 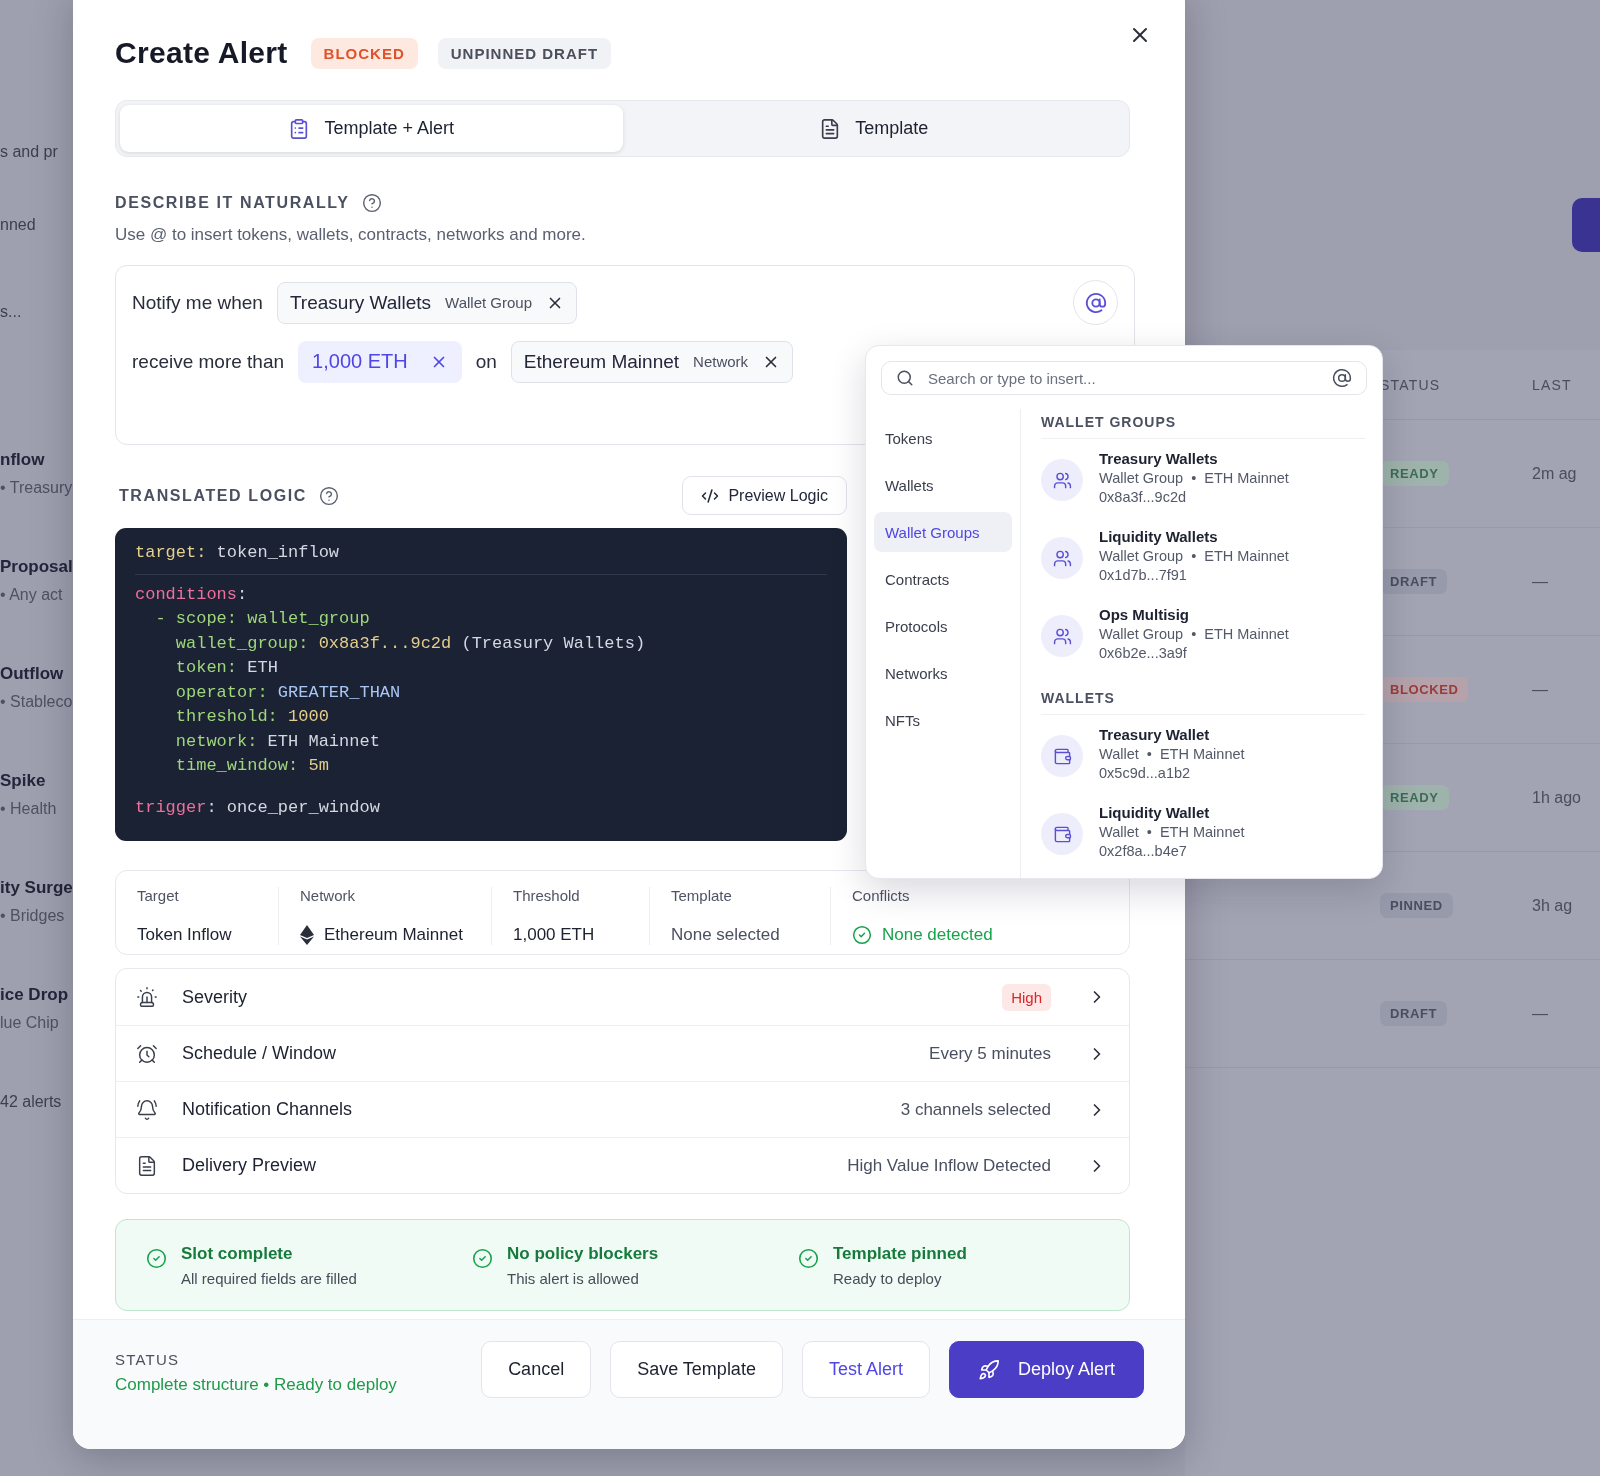 I want to click on section-heading: WALLETS, so click(x=1203, y=702).